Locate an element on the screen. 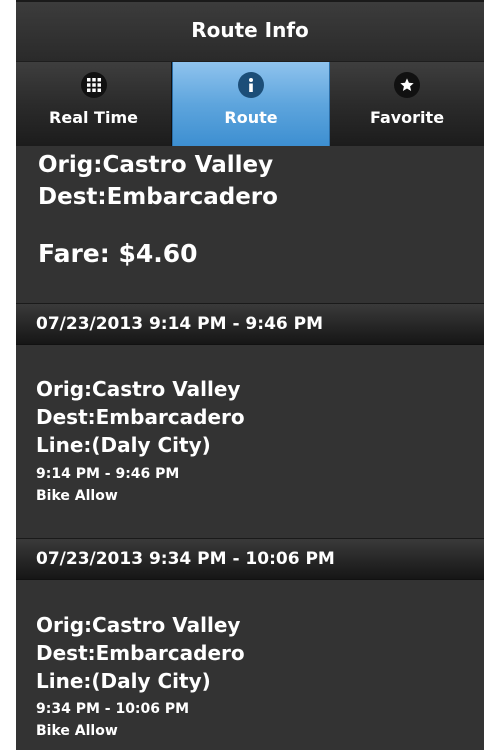 The image size is (500, 750). tab-real-time: Real Time is located at coordinates (94, 104).